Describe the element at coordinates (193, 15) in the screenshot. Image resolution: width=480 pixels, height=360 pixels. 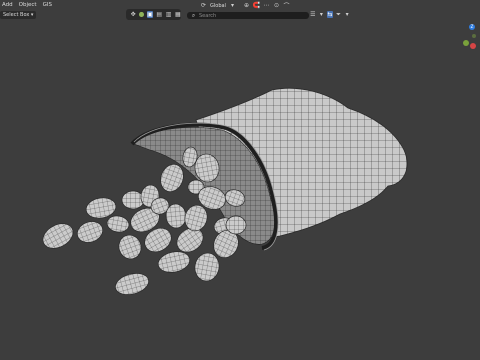
I see `search-icon: ⌕` at that location.